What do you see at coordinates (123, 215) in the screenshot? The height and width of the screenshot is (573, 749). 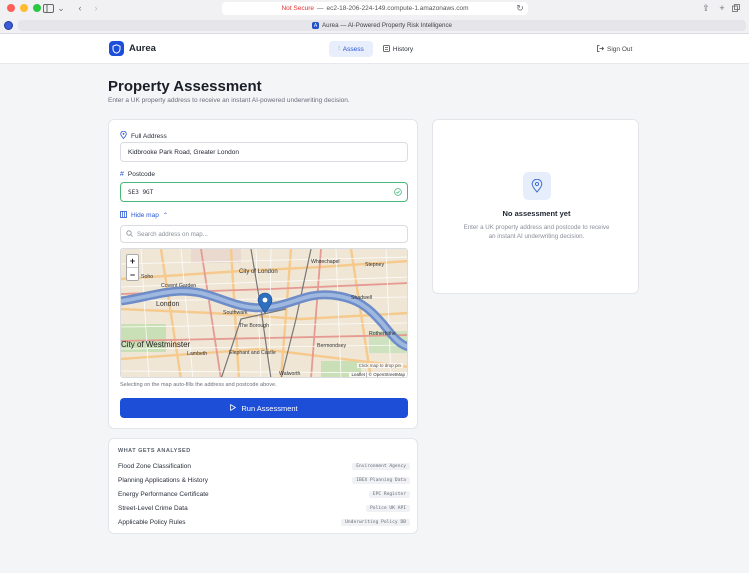 I see `map-icon` at bounding box center [123, 215].